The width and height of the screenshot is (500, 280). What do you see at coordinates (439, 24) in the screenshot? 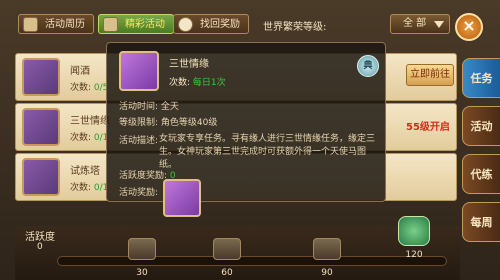
I see `chevron-down-icon` at bounding box center [439, 24].